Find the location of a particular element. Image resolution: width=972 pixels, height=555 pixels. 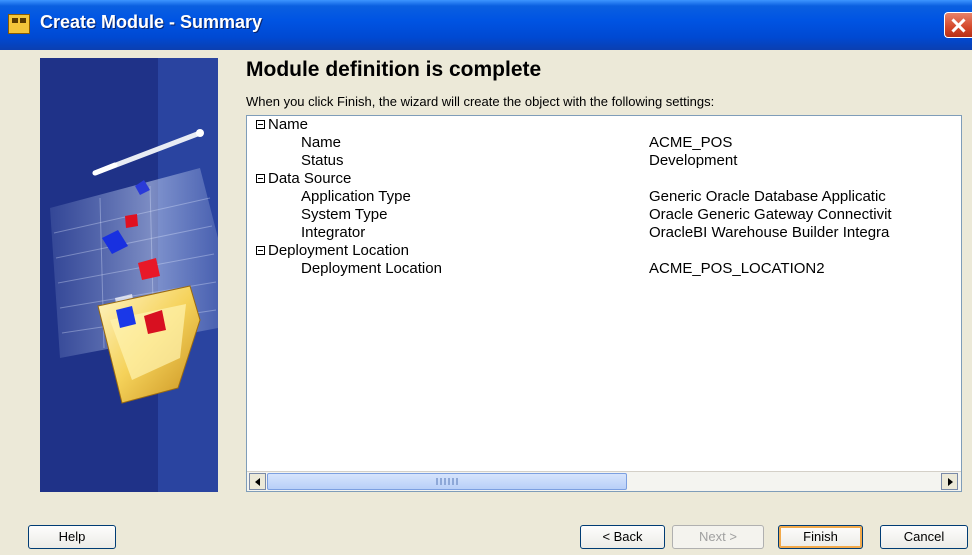

title-bar: Create Module - Summary is located at coordinates (486, 25).